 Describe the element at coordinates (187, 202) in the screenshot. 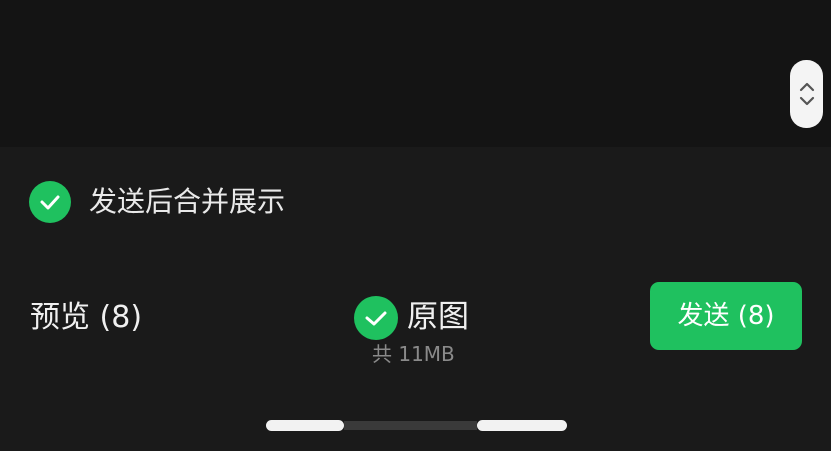

I see `merge-display-label: 发送后合并展示` at that location.